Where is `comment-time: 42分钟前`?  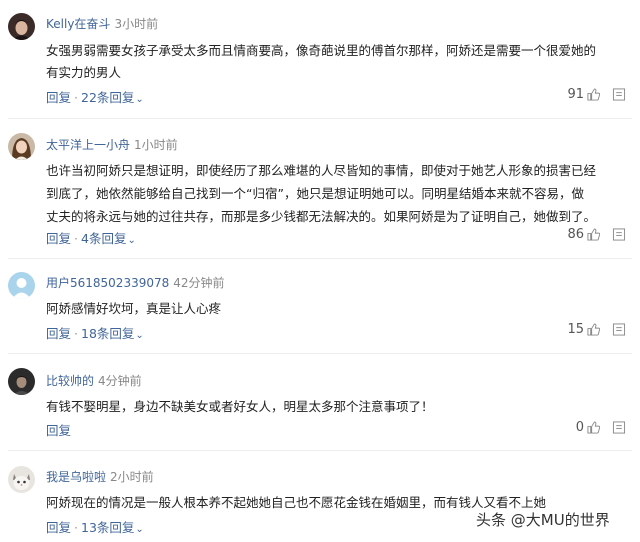 comment-time: 42分钟前 is located at coordinates (199, 283).